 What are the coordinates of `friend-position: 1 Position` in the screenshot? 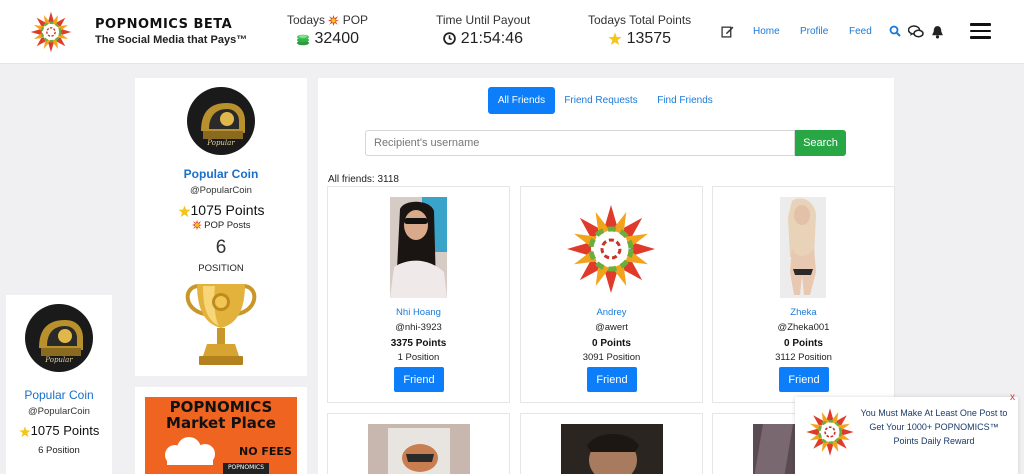 It's located at (418, 357).